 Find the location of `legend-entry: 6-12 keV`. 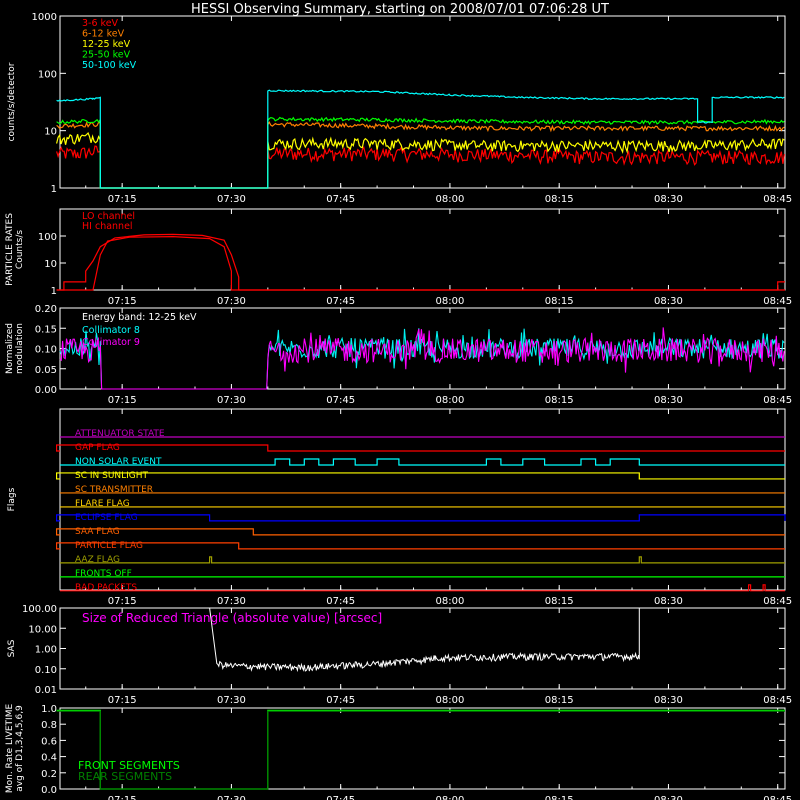

legend-entry: 6-12 keV is located at coordinates (103, 34).